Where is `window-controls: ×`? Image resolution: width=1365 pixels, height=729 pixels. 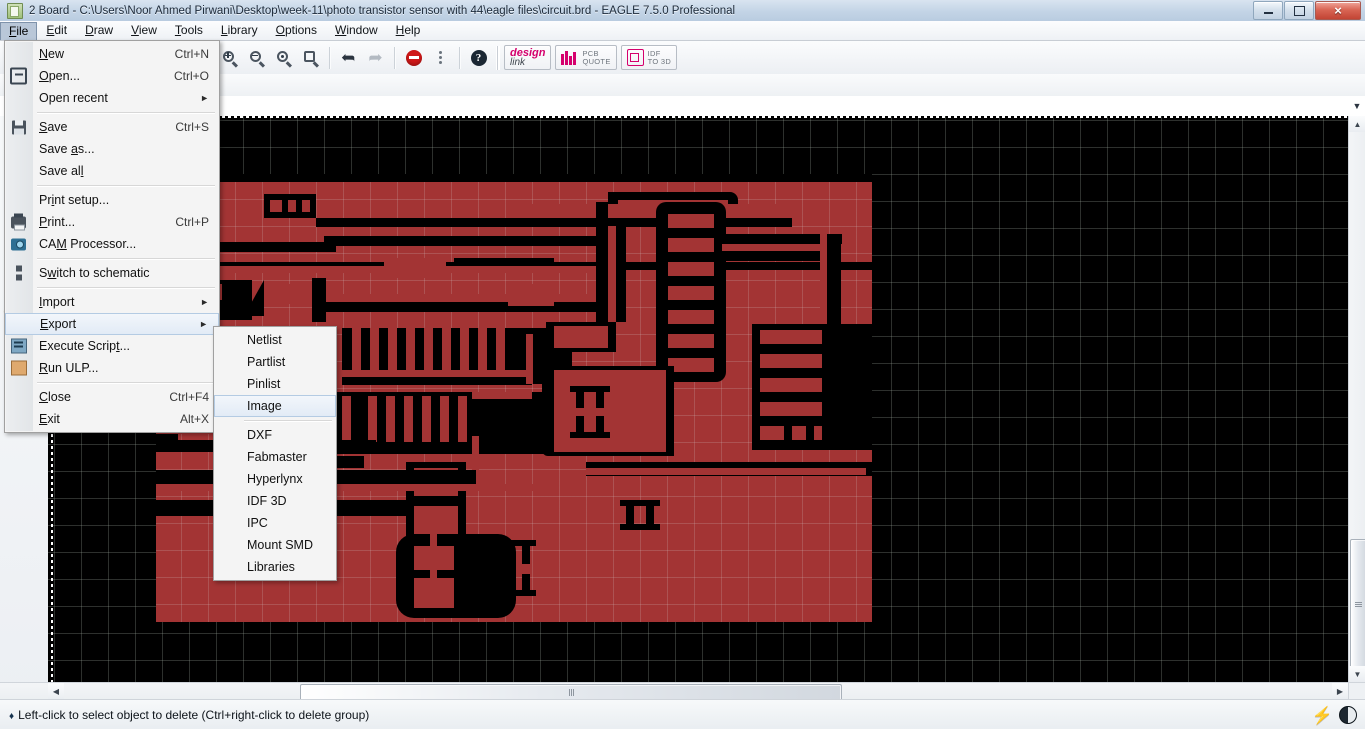
window-controls: × is located at coordinates (1306, 10).